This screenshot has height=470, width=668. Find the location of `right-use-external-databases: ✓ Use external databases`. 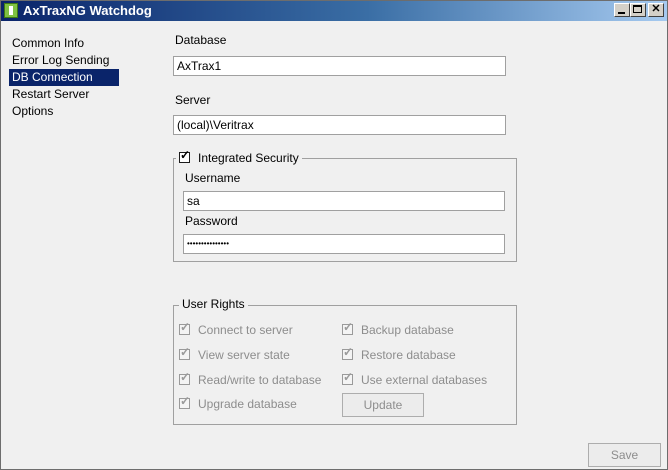

right-use-external-databases: ✓ Use external databases is located at coordinates (415, 378).